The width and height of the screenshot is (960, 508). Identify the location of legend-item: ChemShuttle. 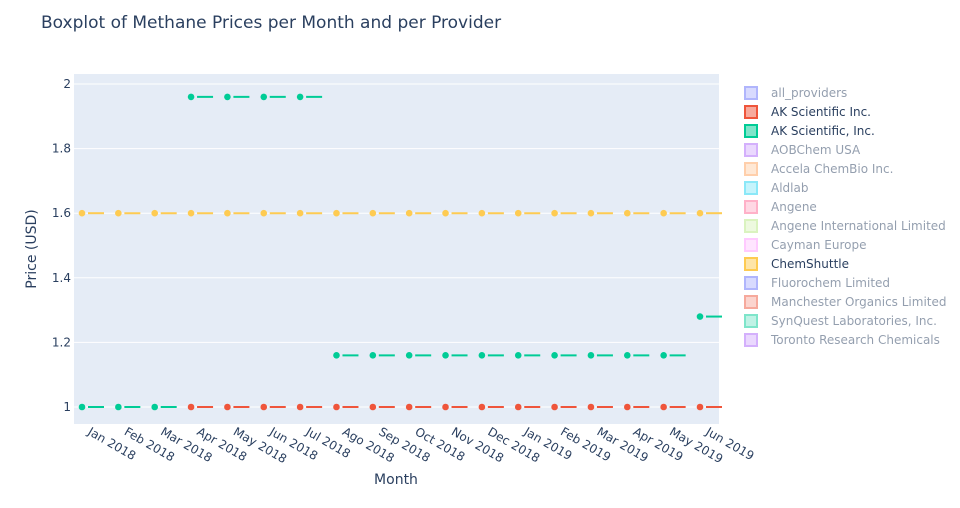
(796, 264).